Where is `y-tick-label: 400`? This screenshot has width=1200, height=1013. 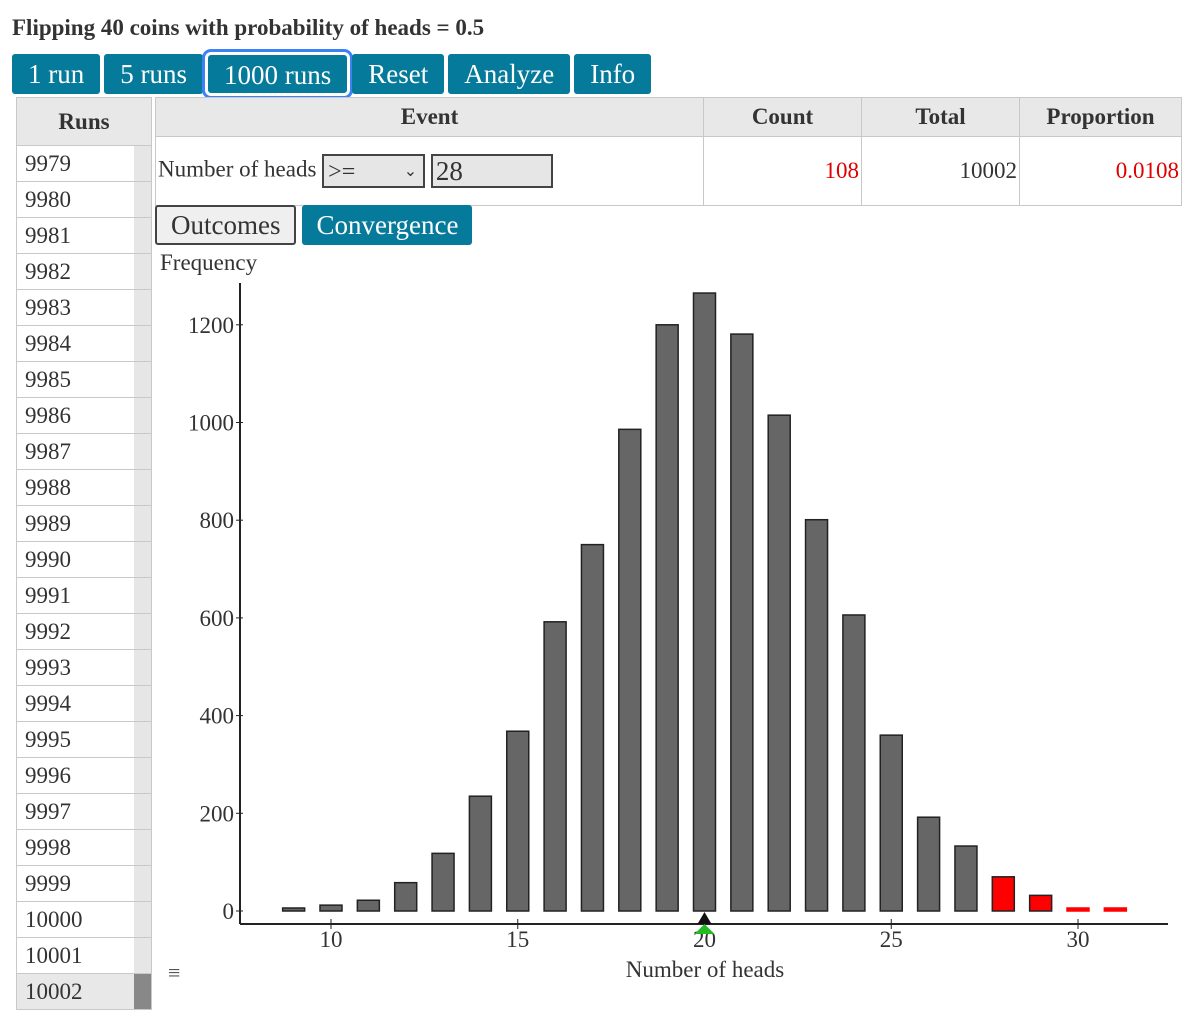
y-tick-label: 400 is located at coordinates (217, 716).